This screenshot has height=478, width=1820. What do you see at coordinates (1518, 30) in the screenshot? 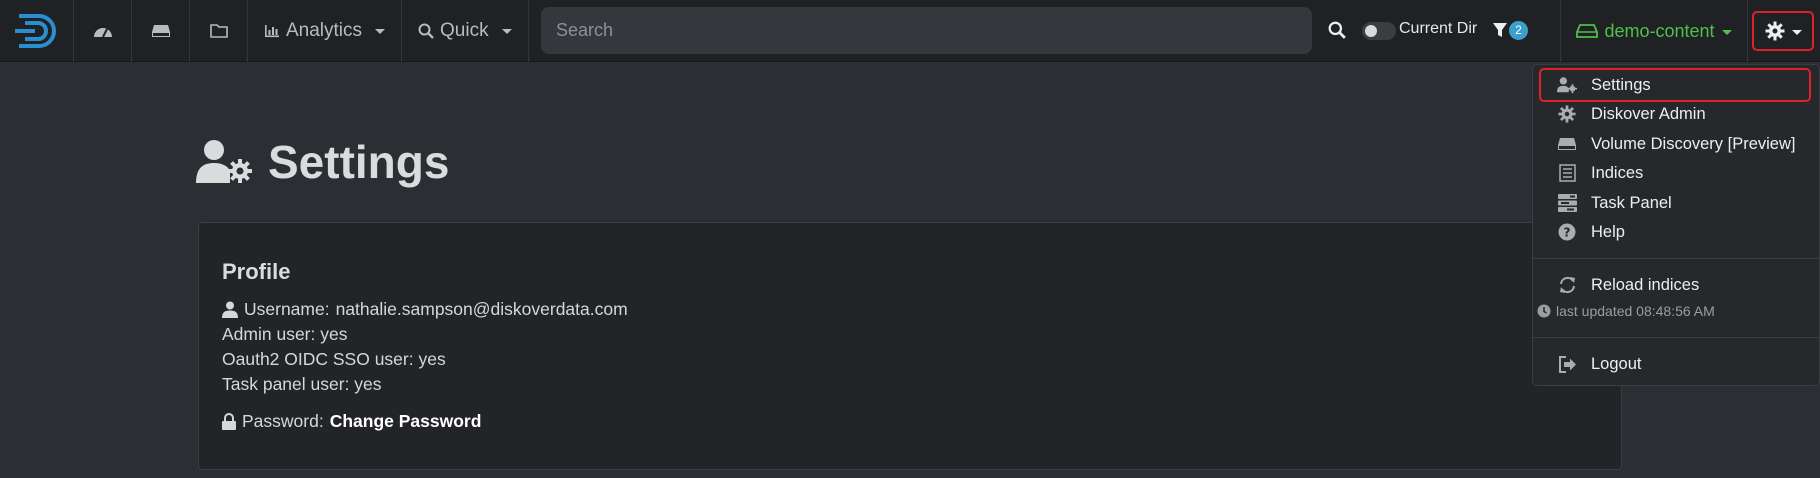
I see `filter-count-badge: 2` at bounding box center [1518, 30].